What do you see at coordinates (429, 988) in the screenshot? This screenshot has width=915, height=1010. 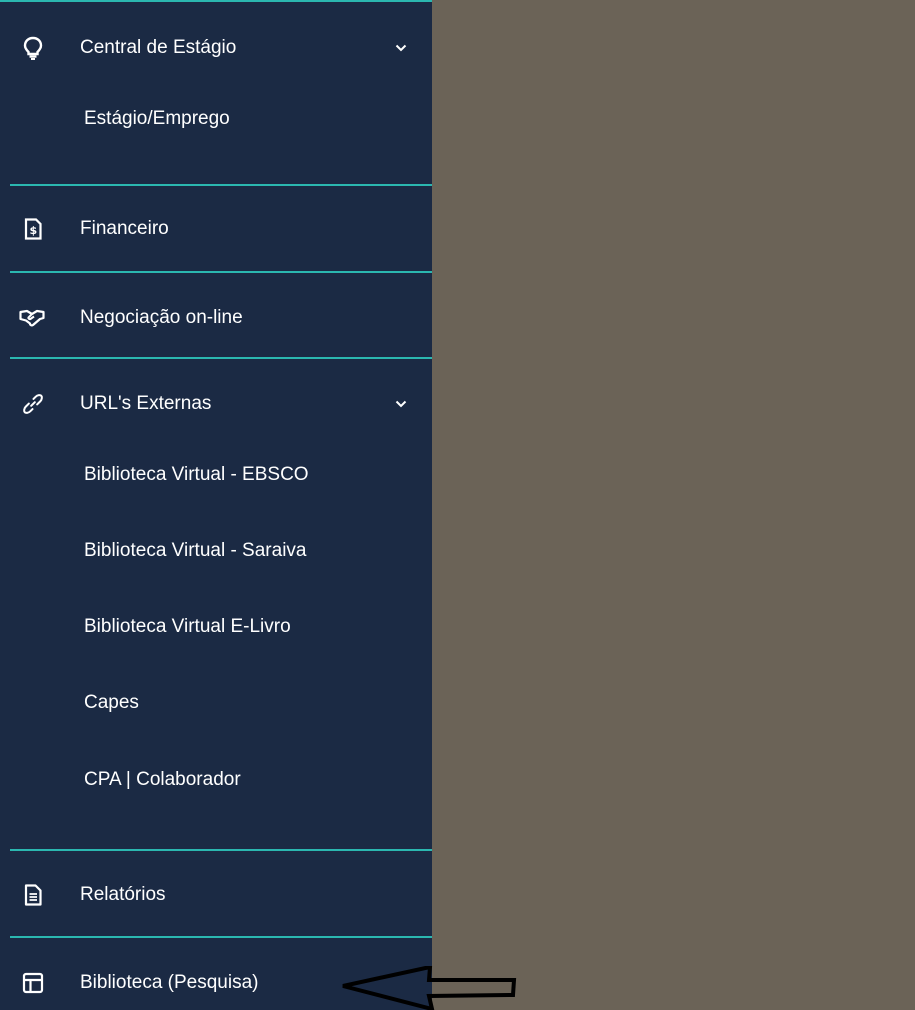 I see `pointer-arrow-icon` at bounding box center [429, 988].